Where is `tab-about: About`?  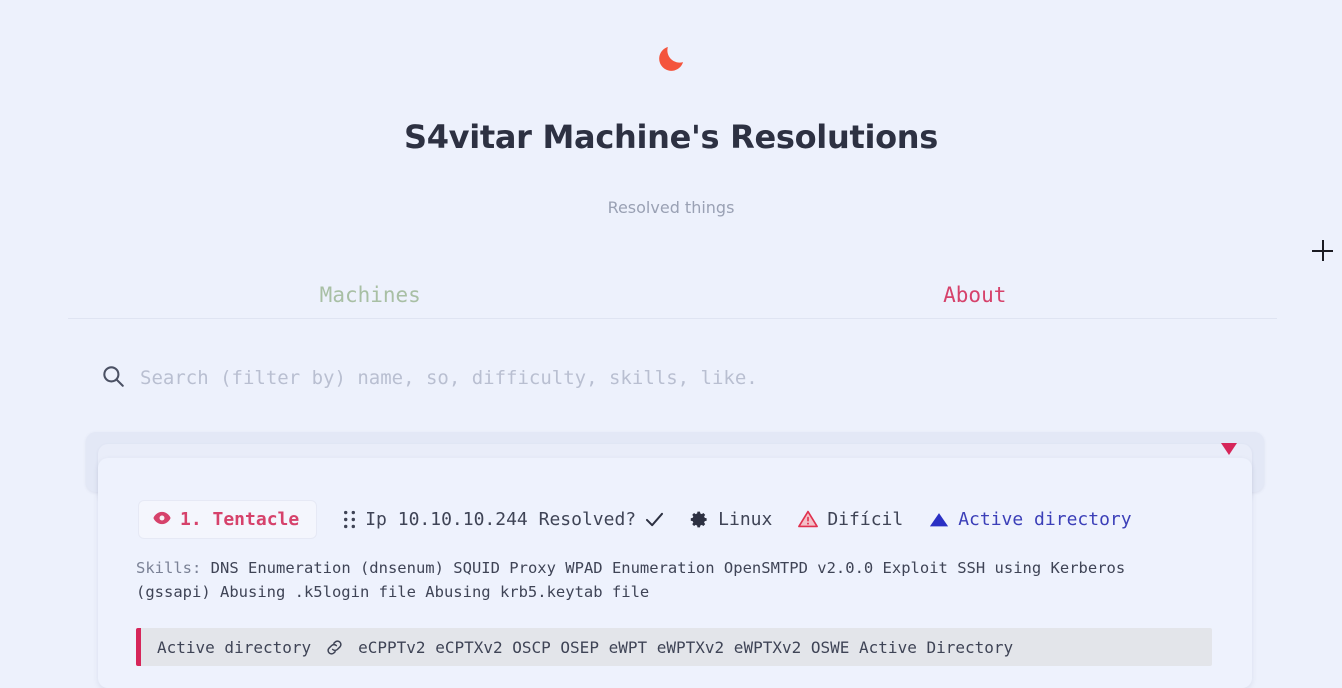
tab-about: About is located at coordinates (975, 298).